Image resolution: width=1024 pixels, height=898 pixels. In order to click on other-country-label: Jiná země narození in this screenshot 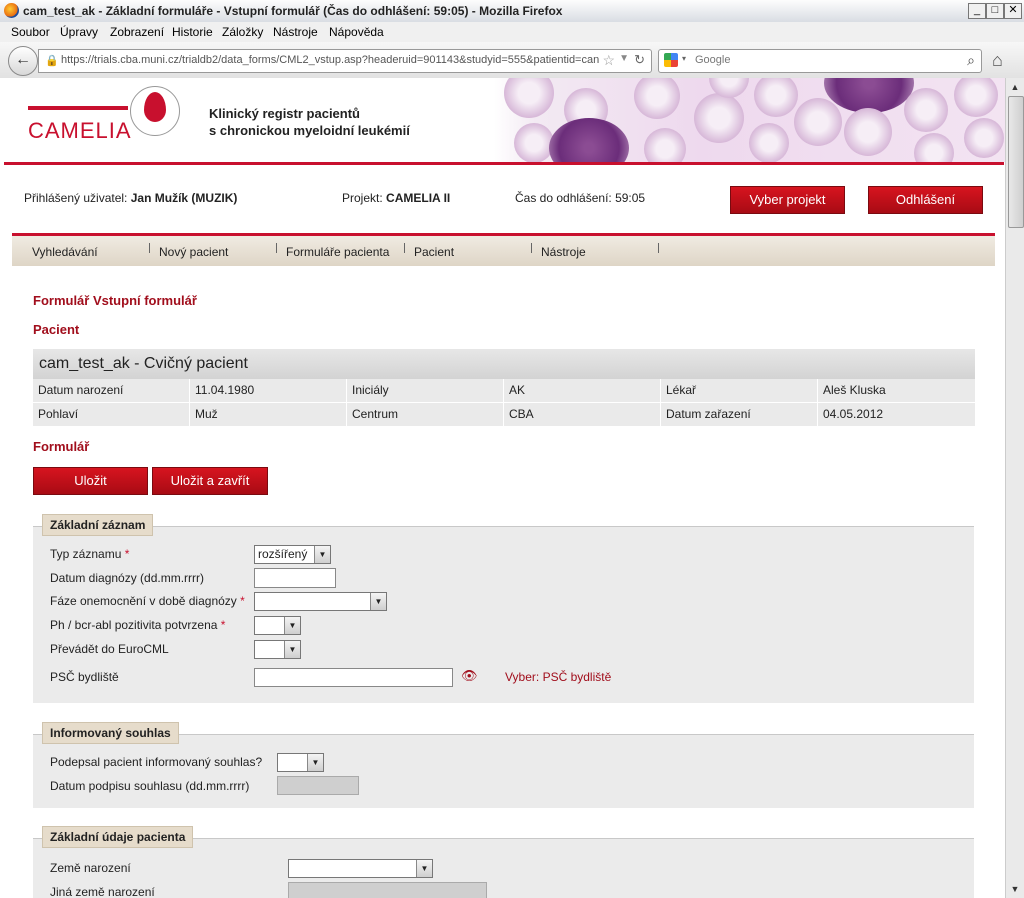, I will do `click(102, 891)`.